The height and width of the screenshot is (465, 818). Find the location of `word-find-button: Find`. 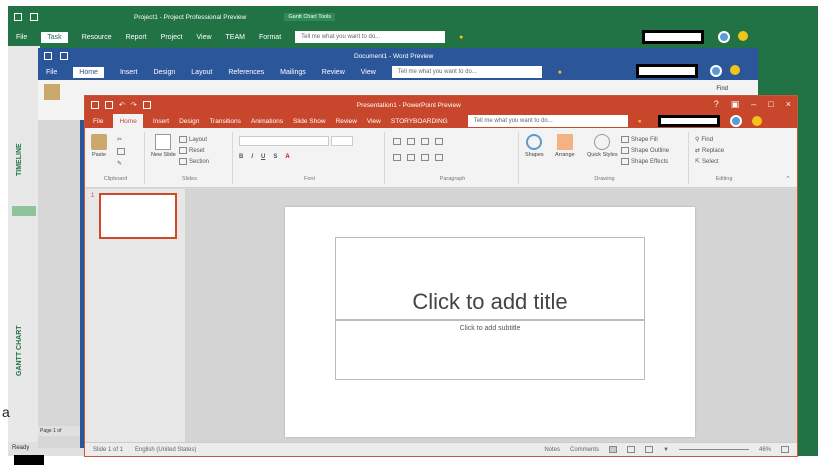

word-find-button: Find is located at coordinates (722, 89).